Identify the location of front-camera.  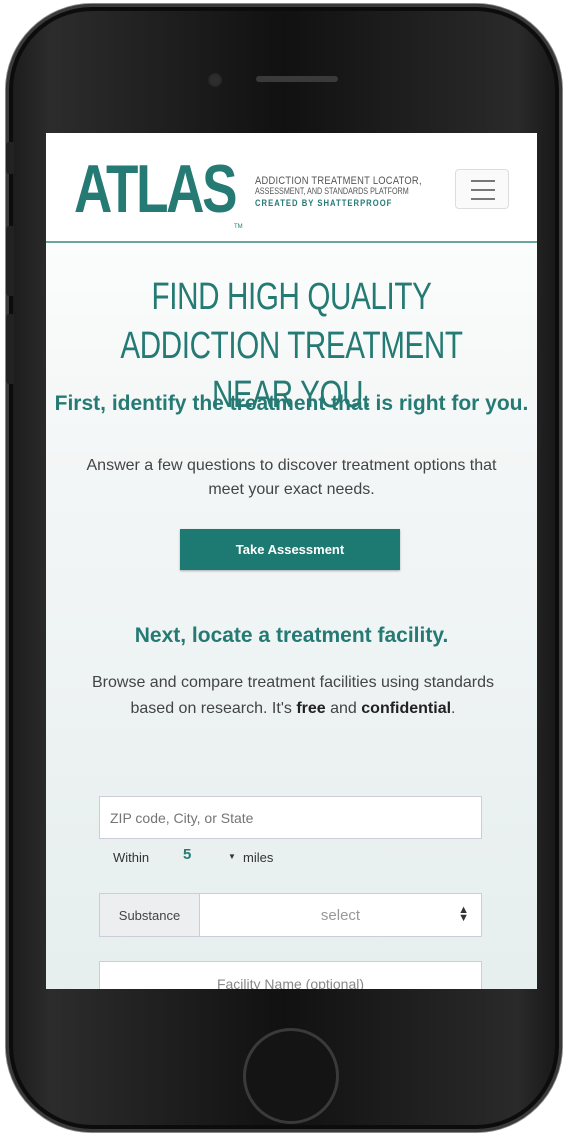
(215, 80).